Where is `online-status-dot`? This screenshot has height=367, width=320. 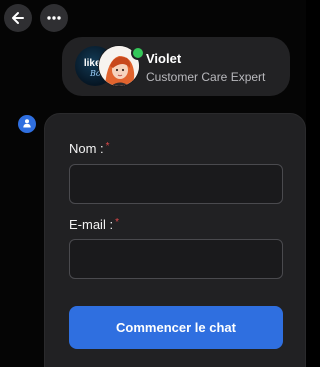 online-status-dot is located at coordinates (138, 53).